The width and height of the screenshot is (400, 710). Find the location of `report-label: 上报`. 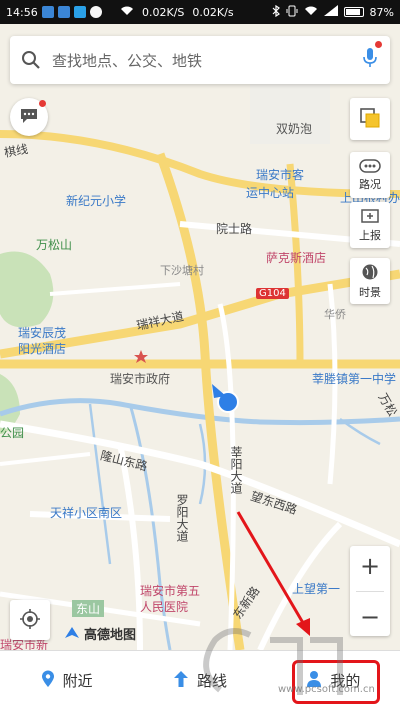

report-label: 上报 is located at coordinates (370, 235).